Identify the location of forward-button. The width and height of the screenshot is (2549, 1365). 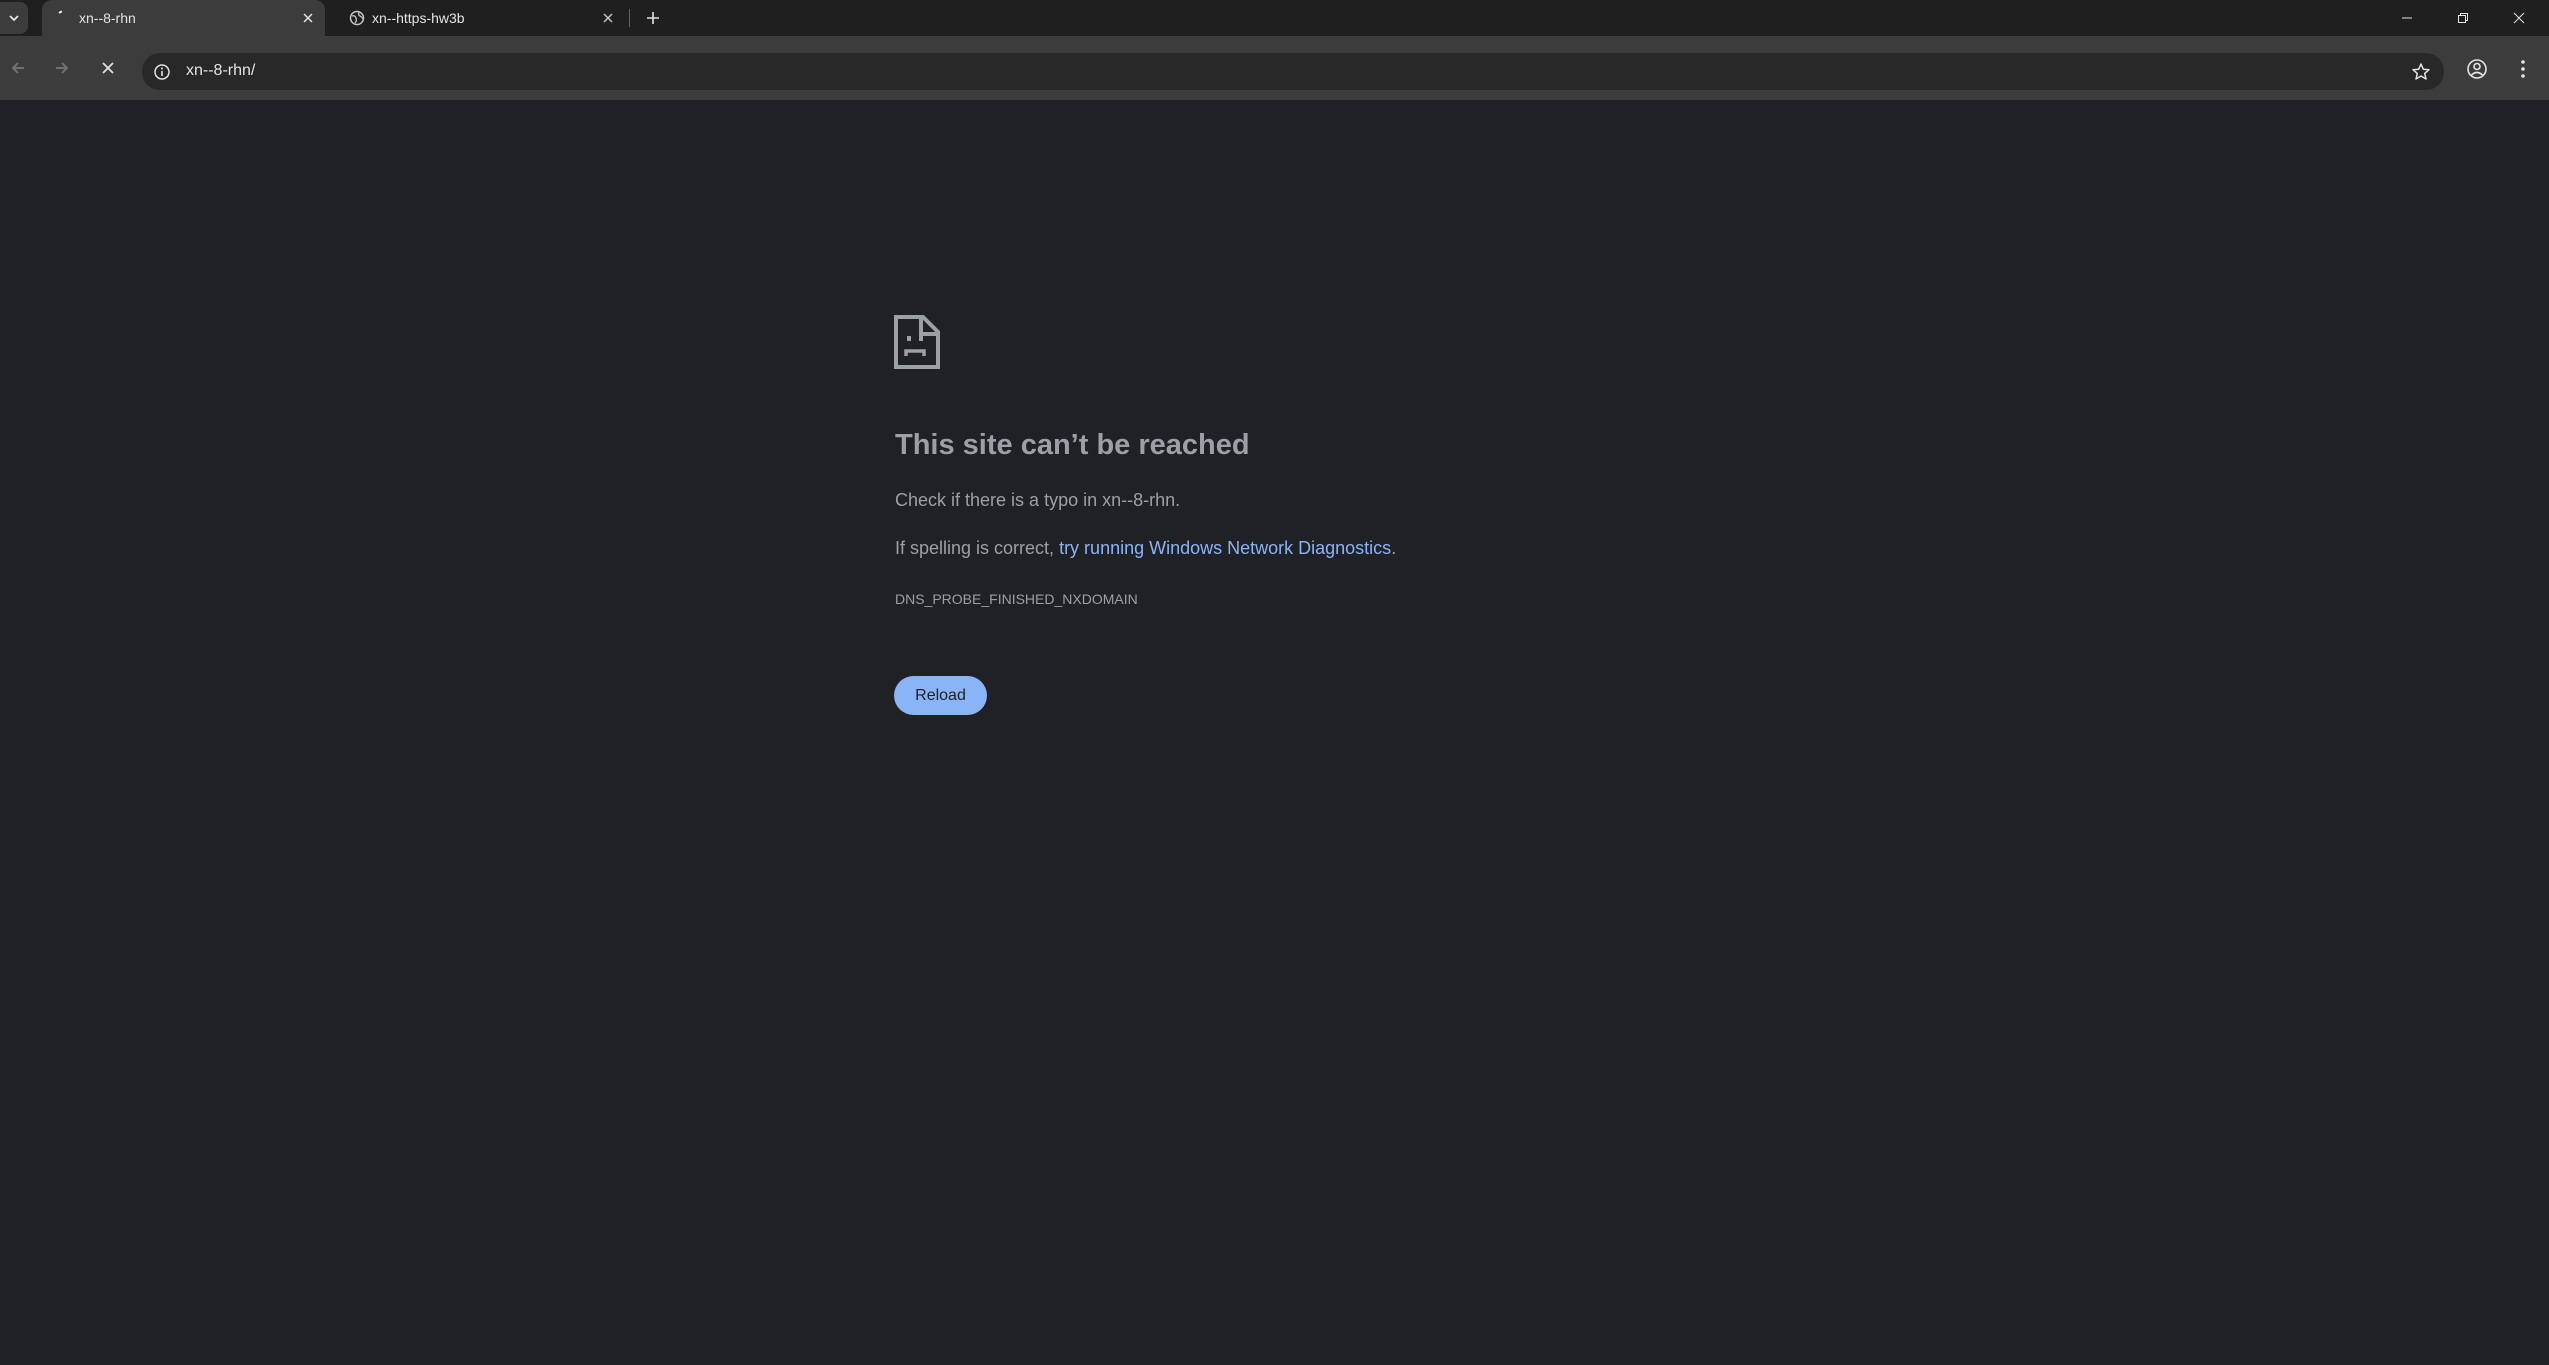
(62, 68).